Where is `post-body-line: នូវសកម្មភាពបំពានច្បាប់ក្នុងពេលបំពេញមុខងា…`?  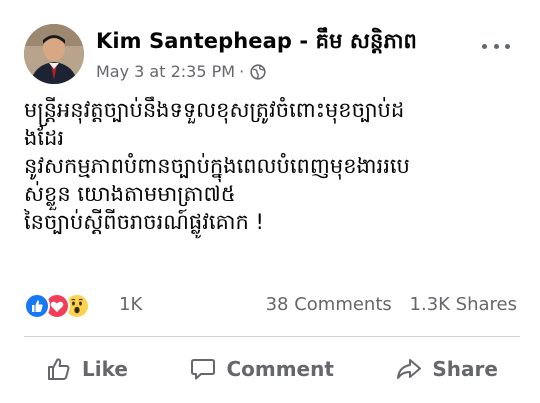 post-body-line: នូវសកម្មភាពបំពានច្បាប់ក្នុងពេលបំពេញមុខងា… is located at coordinates (217, 166).